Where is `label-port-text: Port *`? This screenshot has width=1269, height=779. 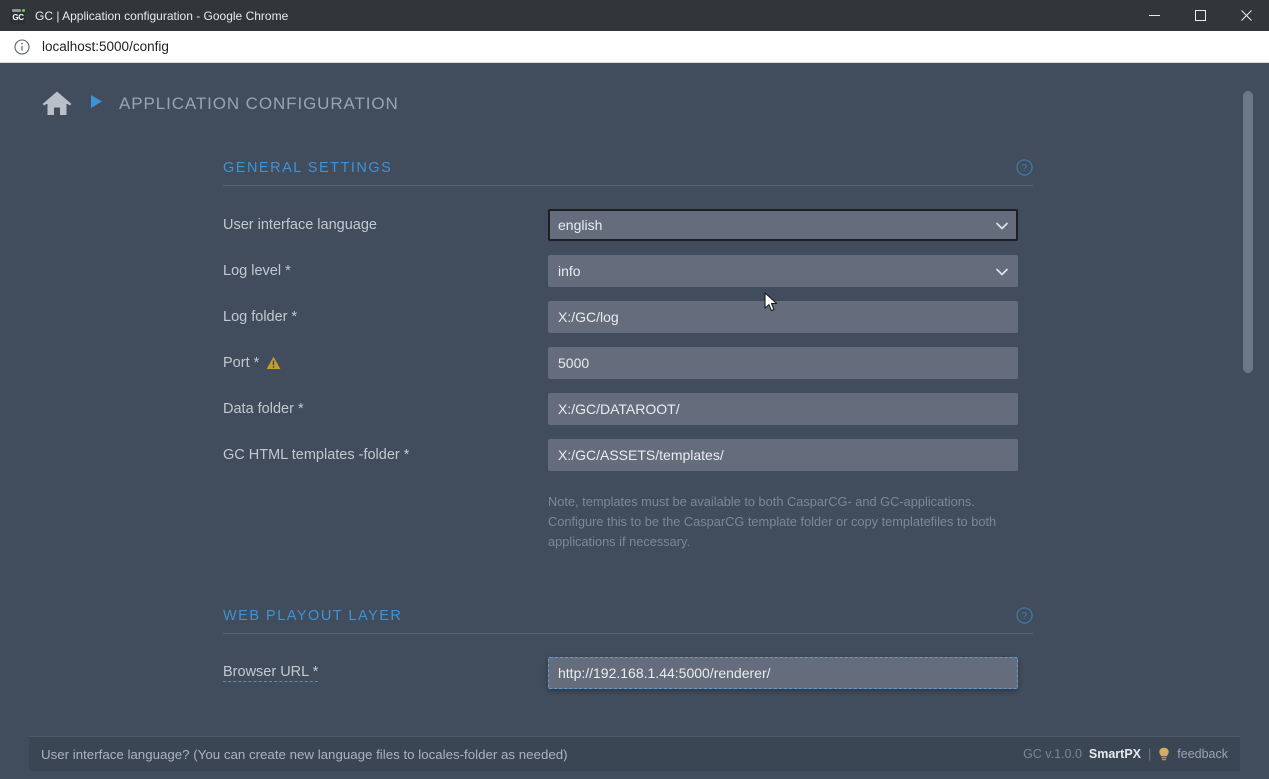
label-port-text: Port * is located at coordinates (241, 363).